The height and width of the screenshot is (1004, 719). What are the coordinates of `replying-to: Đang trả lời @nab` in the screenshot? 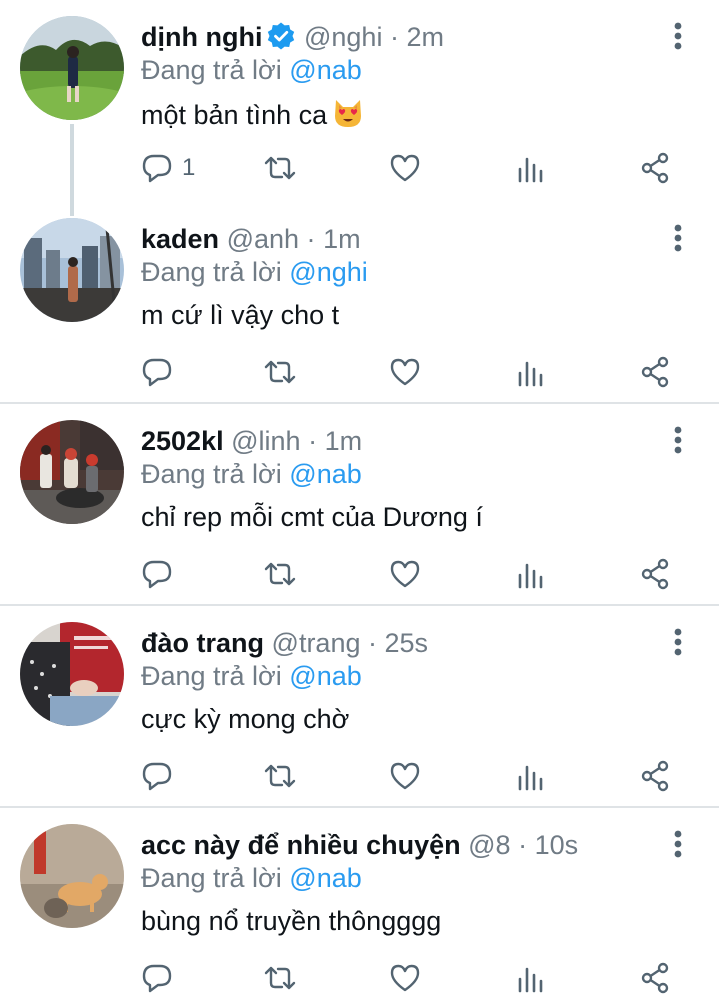 It's located at (251, 474).